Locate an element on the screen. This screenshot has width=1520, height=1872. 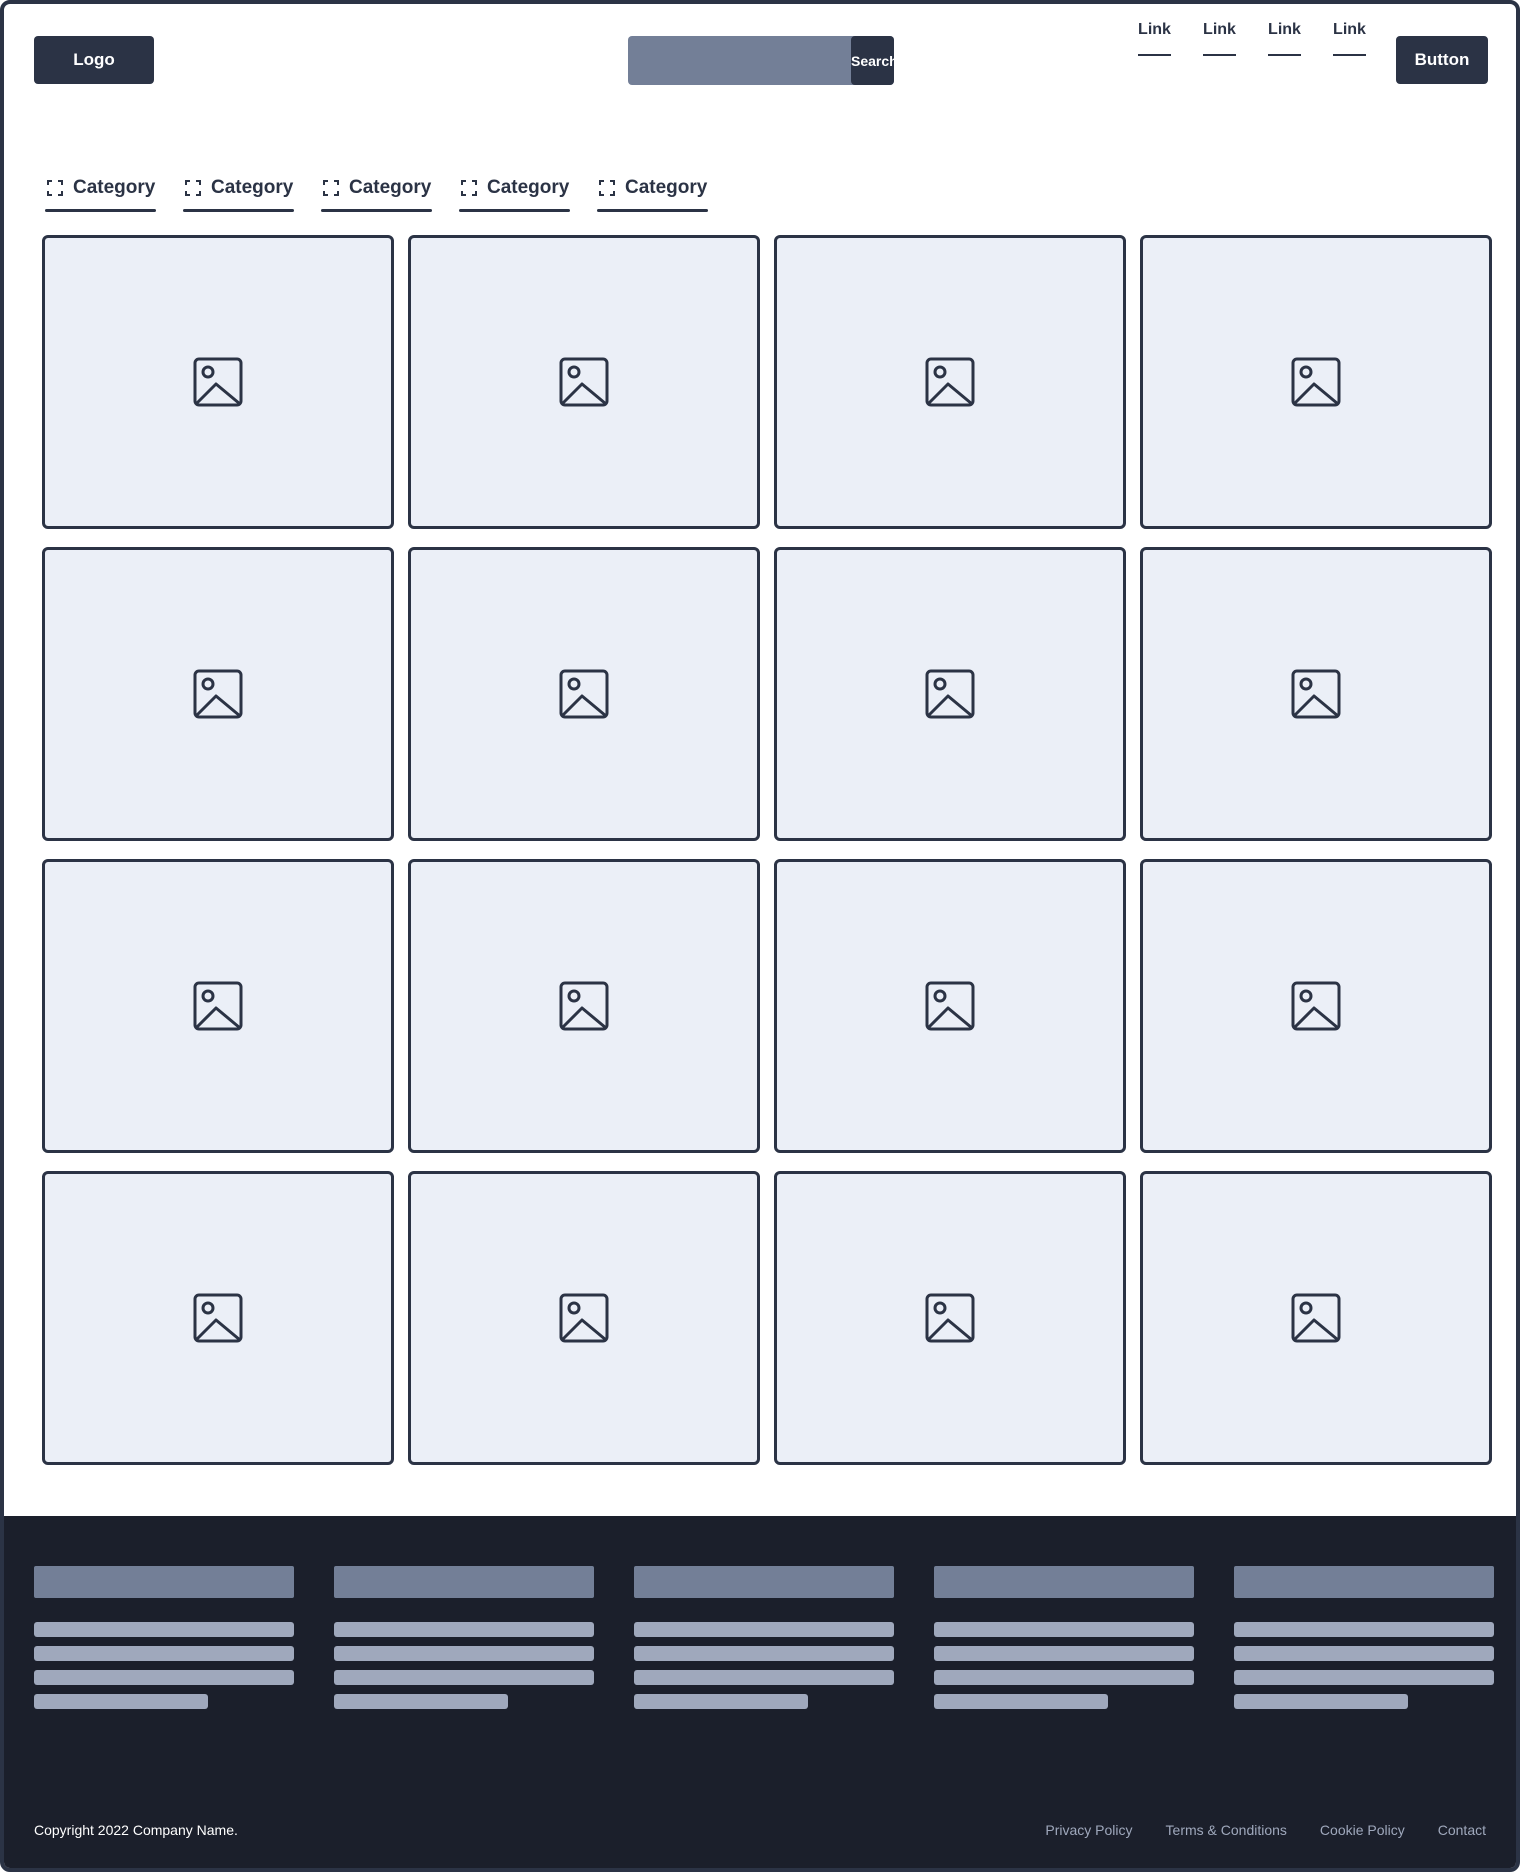
search-button: Search is located at coordinates (872, 60).